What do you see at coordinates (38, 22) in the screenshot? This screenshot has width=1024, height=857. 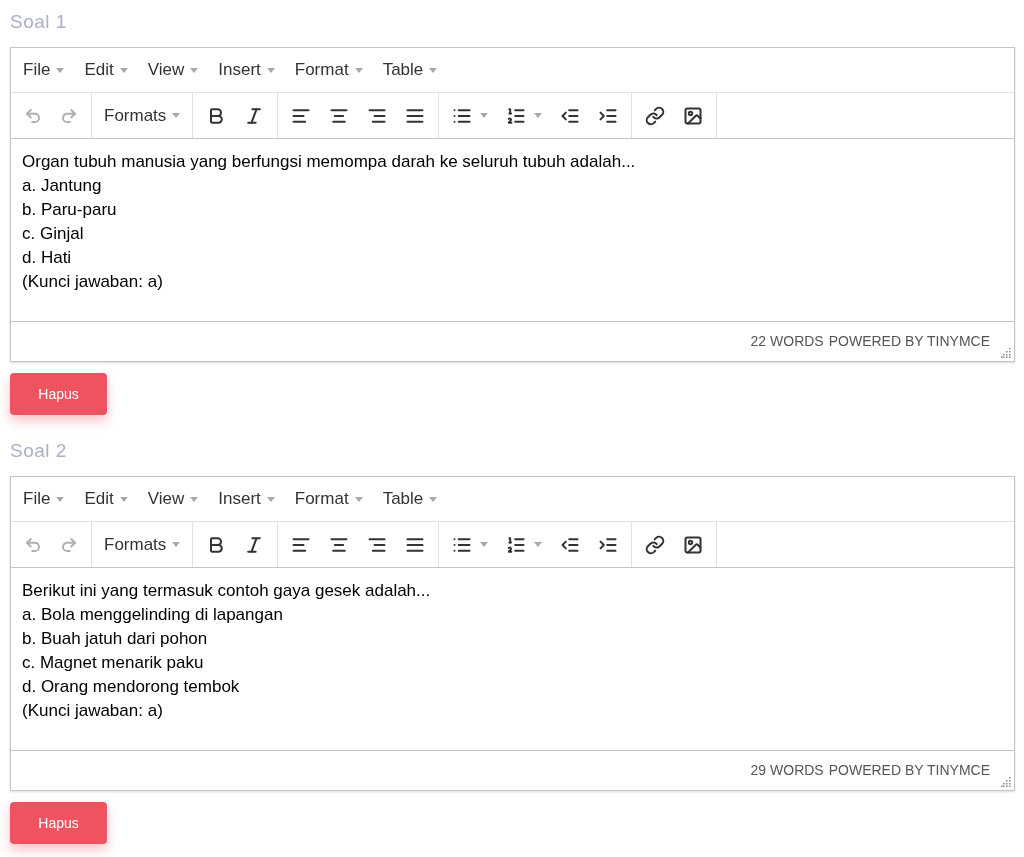 I see `question-label: Soal 1` at bounding box center [38, 22].